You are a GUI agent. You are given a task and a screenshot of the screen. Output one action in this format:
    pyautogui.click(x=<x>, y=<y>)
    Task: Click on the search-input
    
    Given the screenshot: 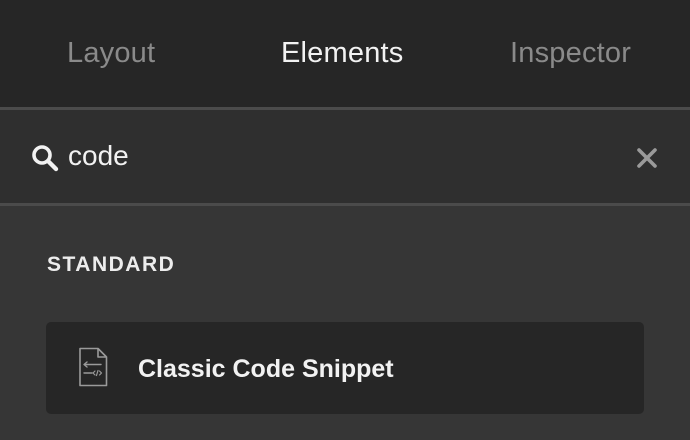 What is the action you would take?
    pyautogui.click(x=338, y=156)
    